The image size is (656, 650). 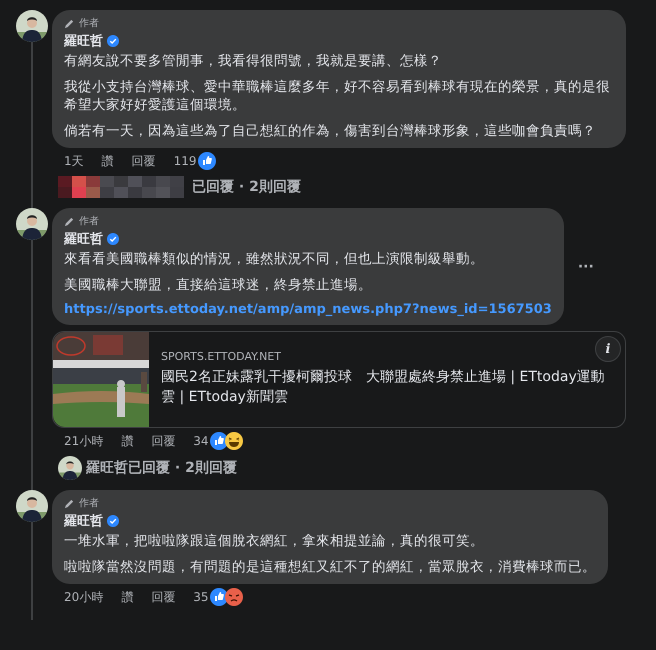 I want to click on comment-time: 1天, so click(x=74, y=161).